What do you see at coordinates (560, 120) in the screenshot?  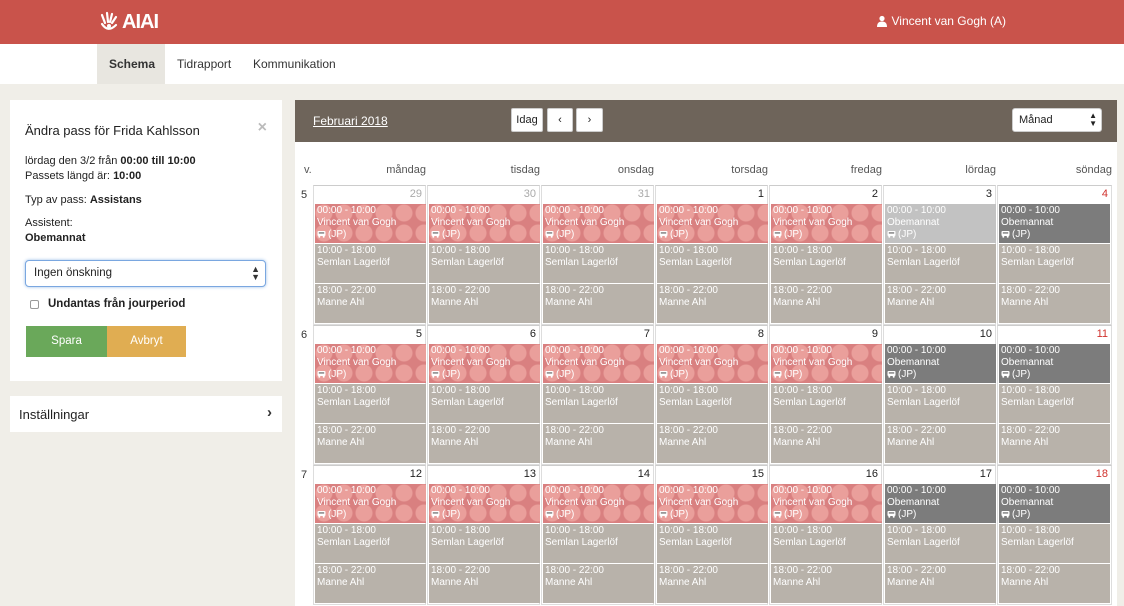 I see `prev-month-button: ‹` at bounding box center [560, 120].